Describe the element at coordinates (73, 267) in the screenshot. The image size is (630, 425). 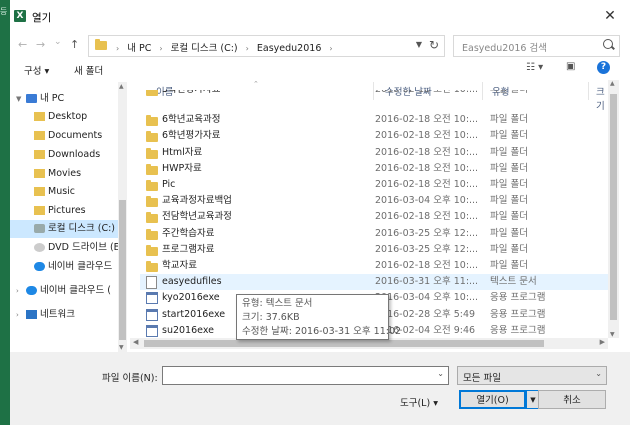
I see `sidebar-item-naver-cloud: 네이버 클라우드` at that location.